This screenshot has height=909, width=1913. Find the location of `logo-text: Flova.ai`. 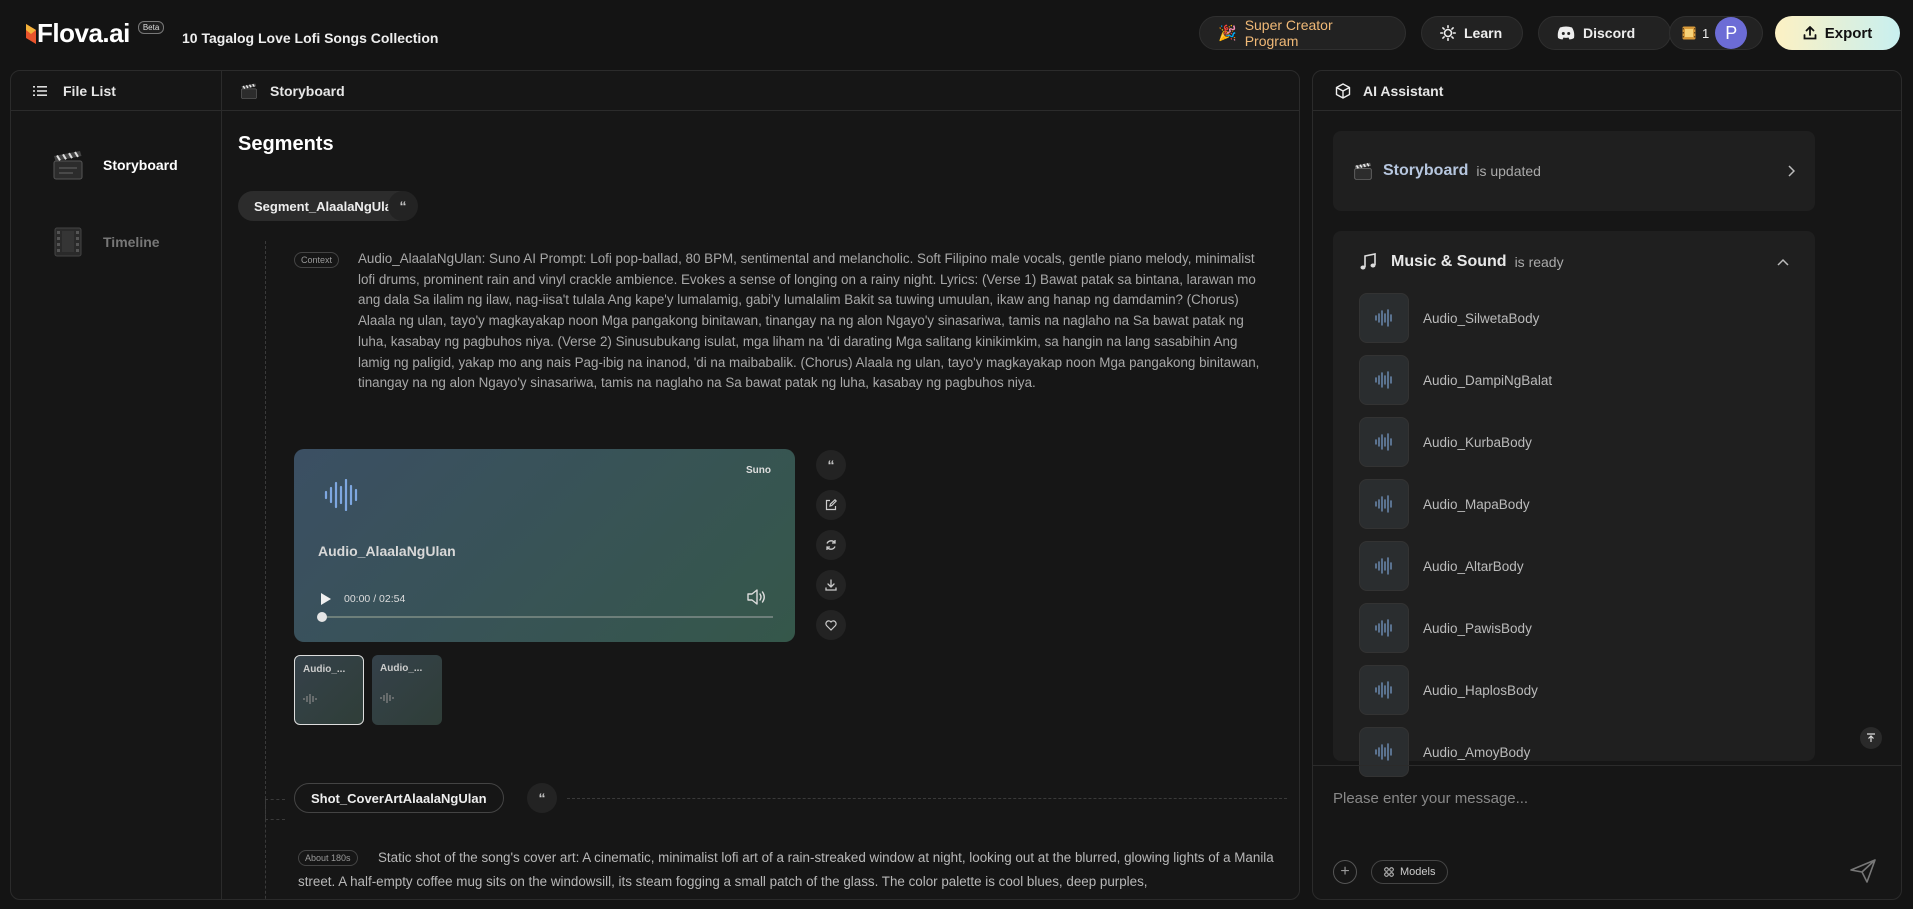

logo-text: Flova.ai is located at coordinates (83, 33).